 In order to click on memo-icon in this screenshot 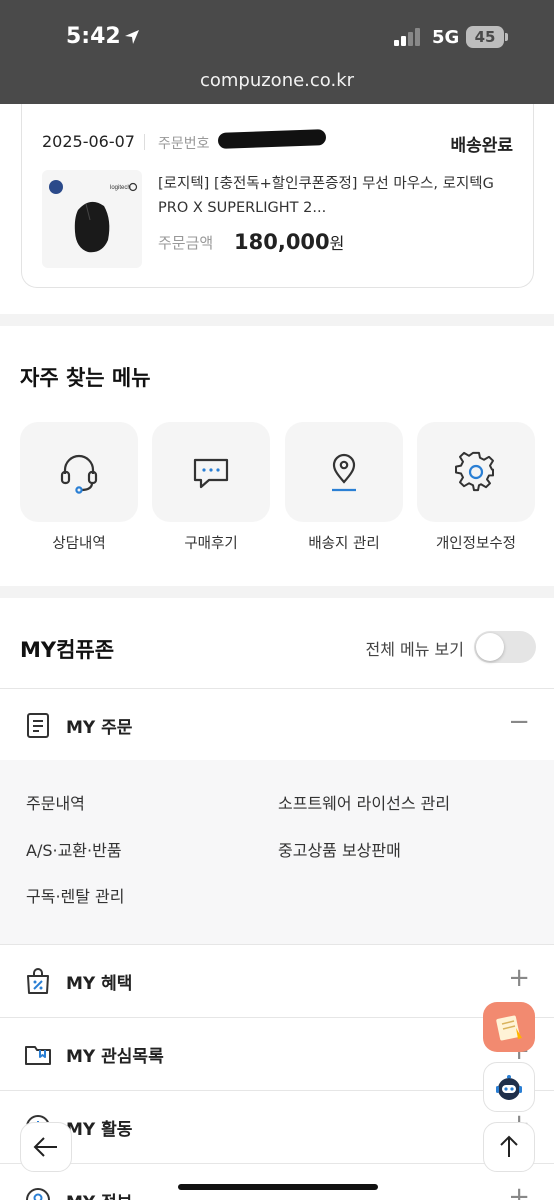, I will do `click(509, 1028)`.